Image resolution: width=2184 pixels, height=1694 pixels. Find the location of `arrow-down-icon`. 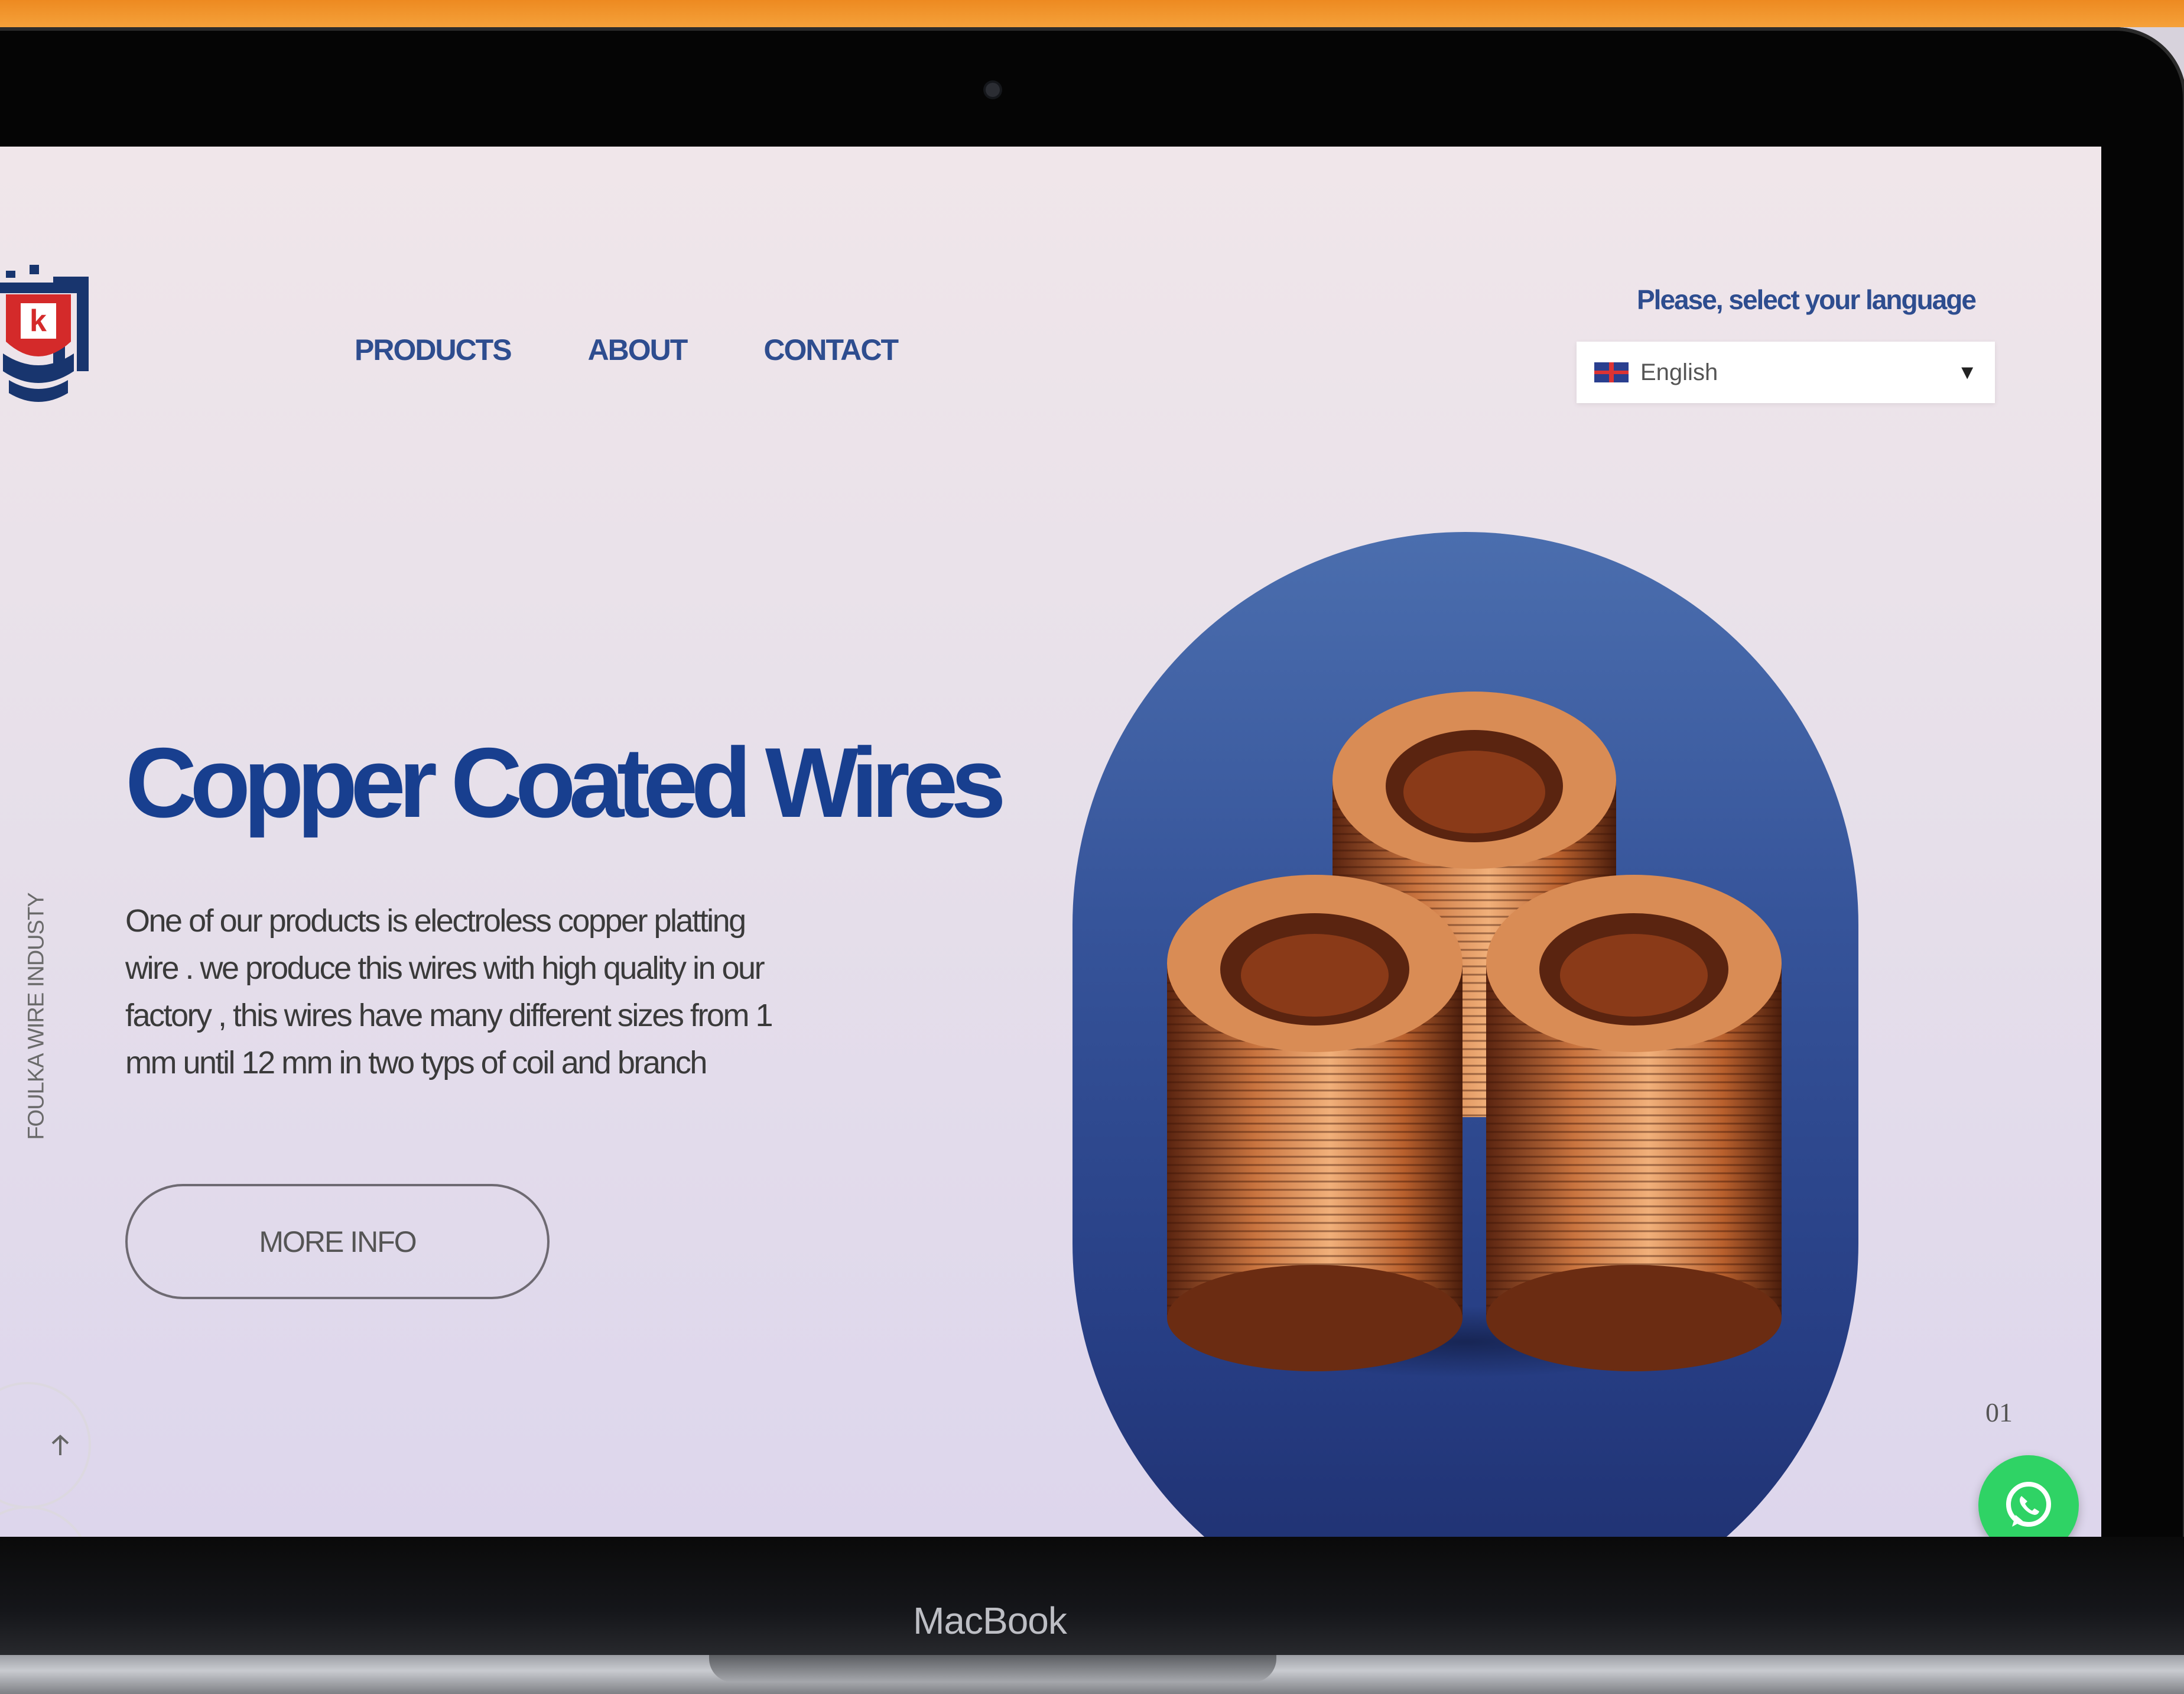

arrow-down-icon is located at coordinates (45, 1521).